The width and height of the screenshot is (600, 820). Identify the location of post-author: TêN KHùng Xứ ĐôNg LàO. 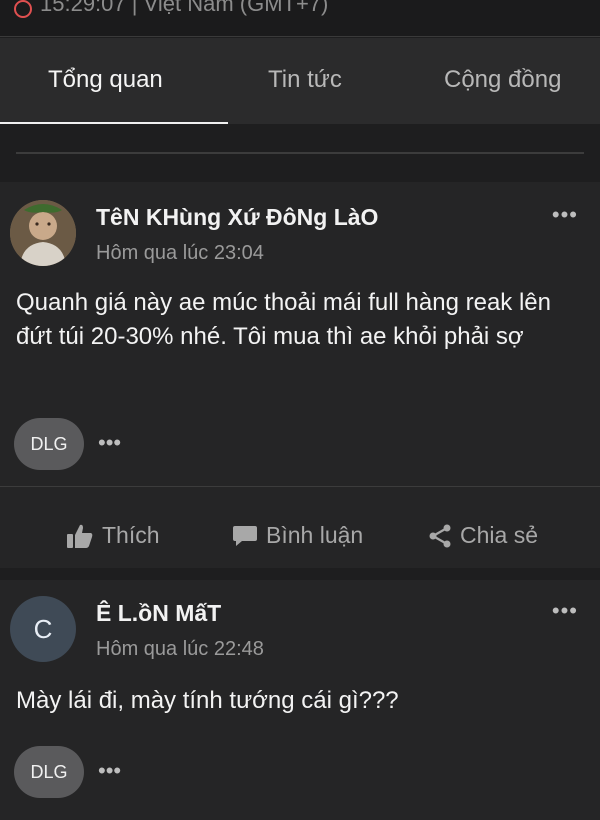
(237, 217).